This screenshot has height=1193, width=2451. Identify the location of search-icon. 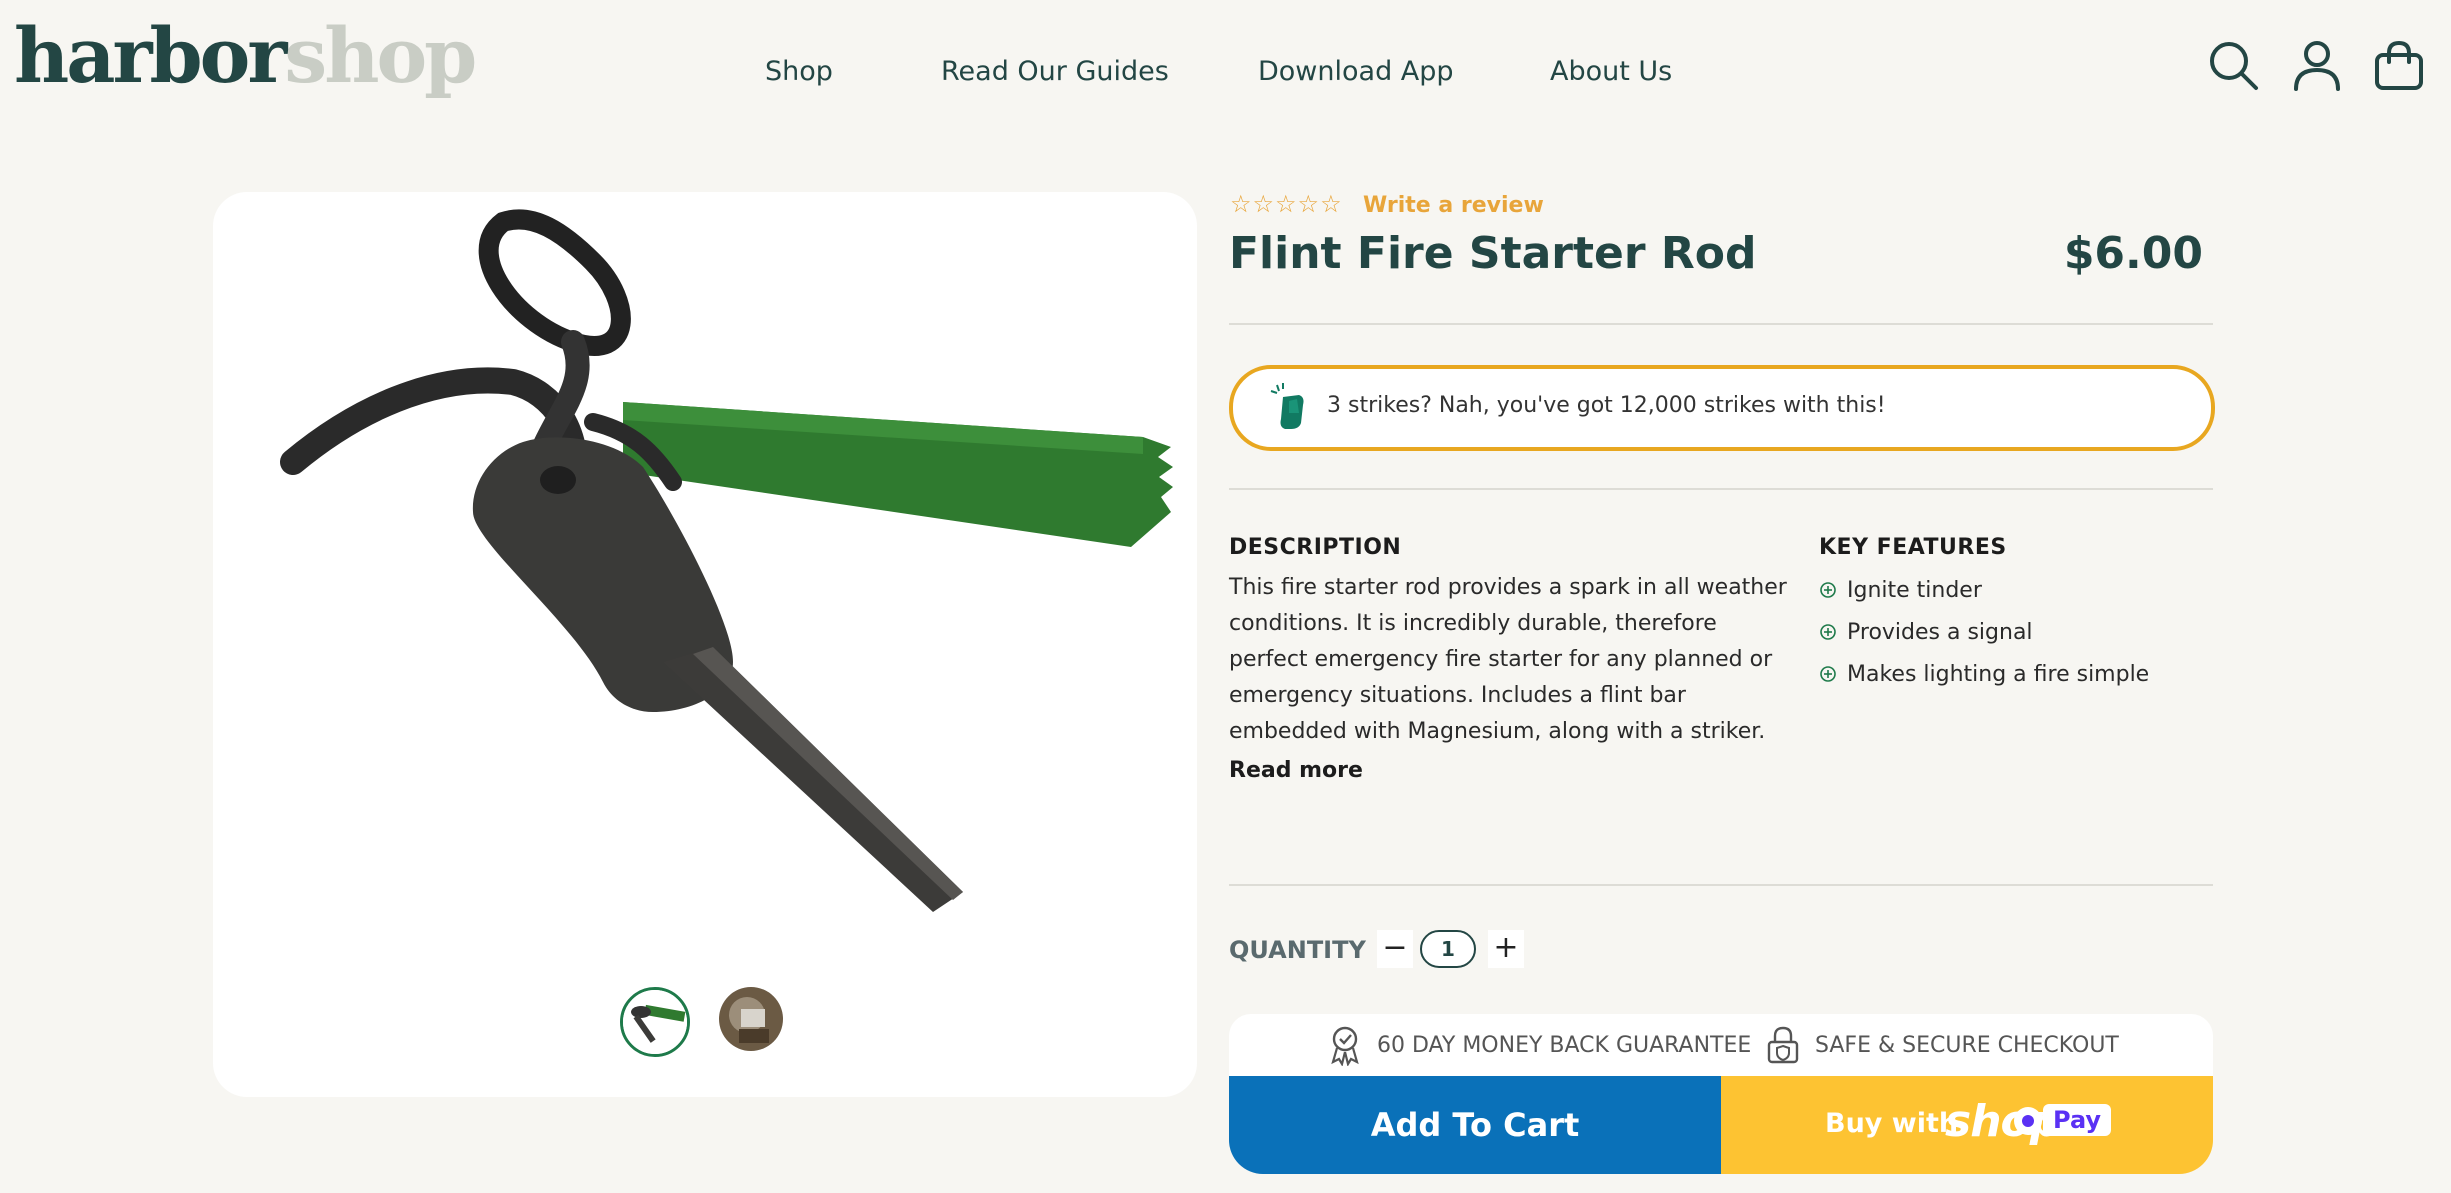
(2233, 65).